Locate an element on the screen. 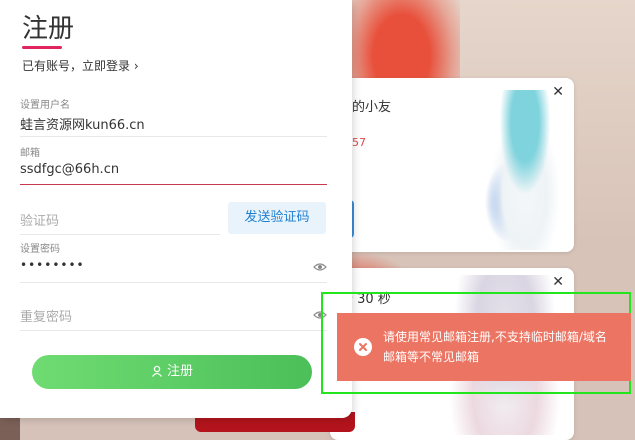  send-code-button: 发送验证码 is located at coordinates (277, 218).